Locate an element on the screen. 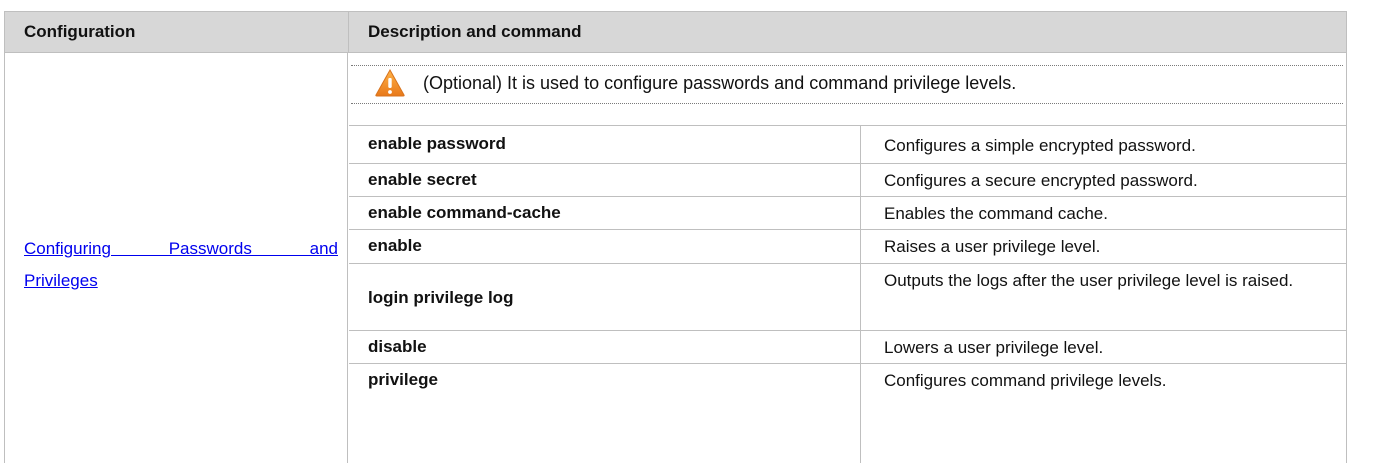  command-description: Configures a simple encrypted password. is located at coordinates (1040, 145).